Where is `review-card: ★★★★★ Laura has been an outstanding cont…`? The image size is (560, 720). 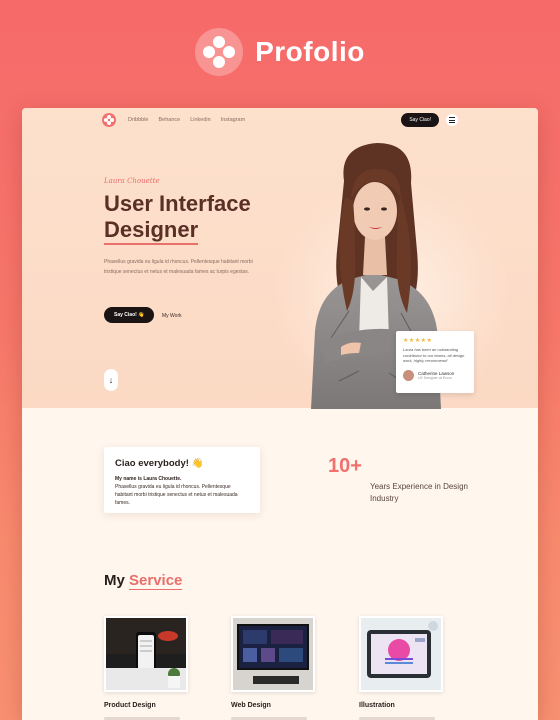
review-card: ★★★★★ Laura has been an outstanding cont… is located at coordinates (435, 362).